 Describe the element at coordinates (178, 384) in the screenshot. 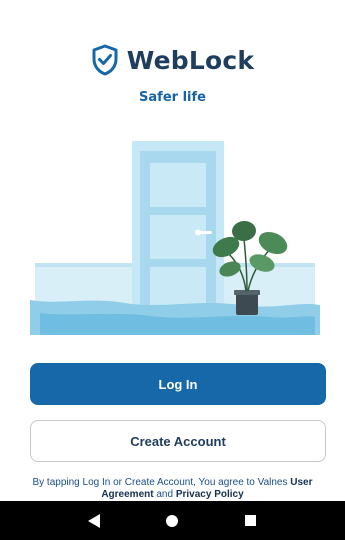

I see `login-button: Log In` at that location.